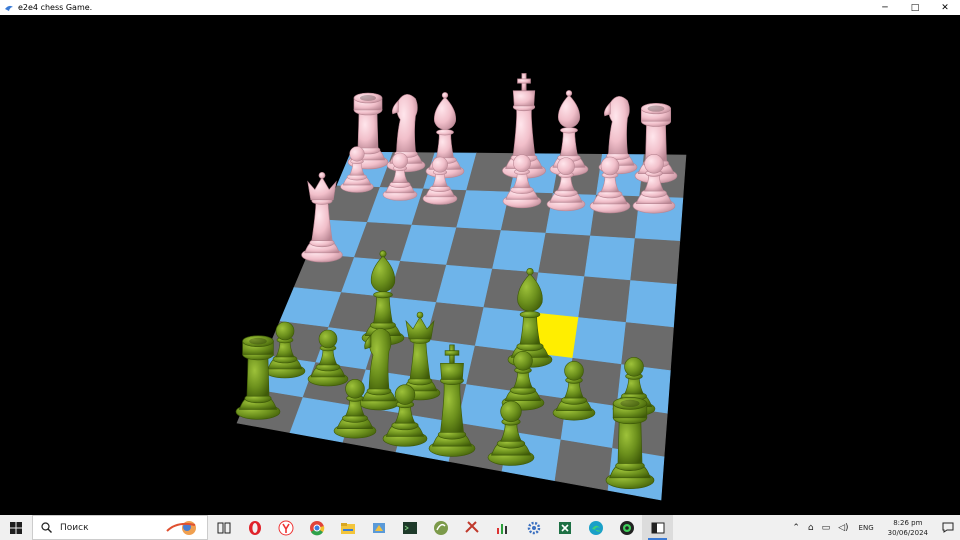 This screenshot has width=960, height=540. I want to click on app-stats-icon, so click(501, 528).